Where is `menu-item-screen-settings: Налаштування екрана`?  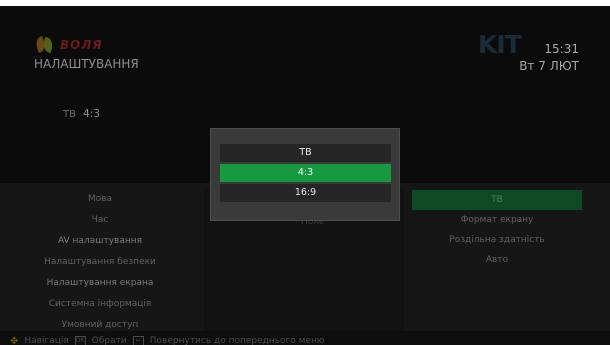
menu-item-screen-settings: Налаштування екрана is located at coordinates (100, 283).